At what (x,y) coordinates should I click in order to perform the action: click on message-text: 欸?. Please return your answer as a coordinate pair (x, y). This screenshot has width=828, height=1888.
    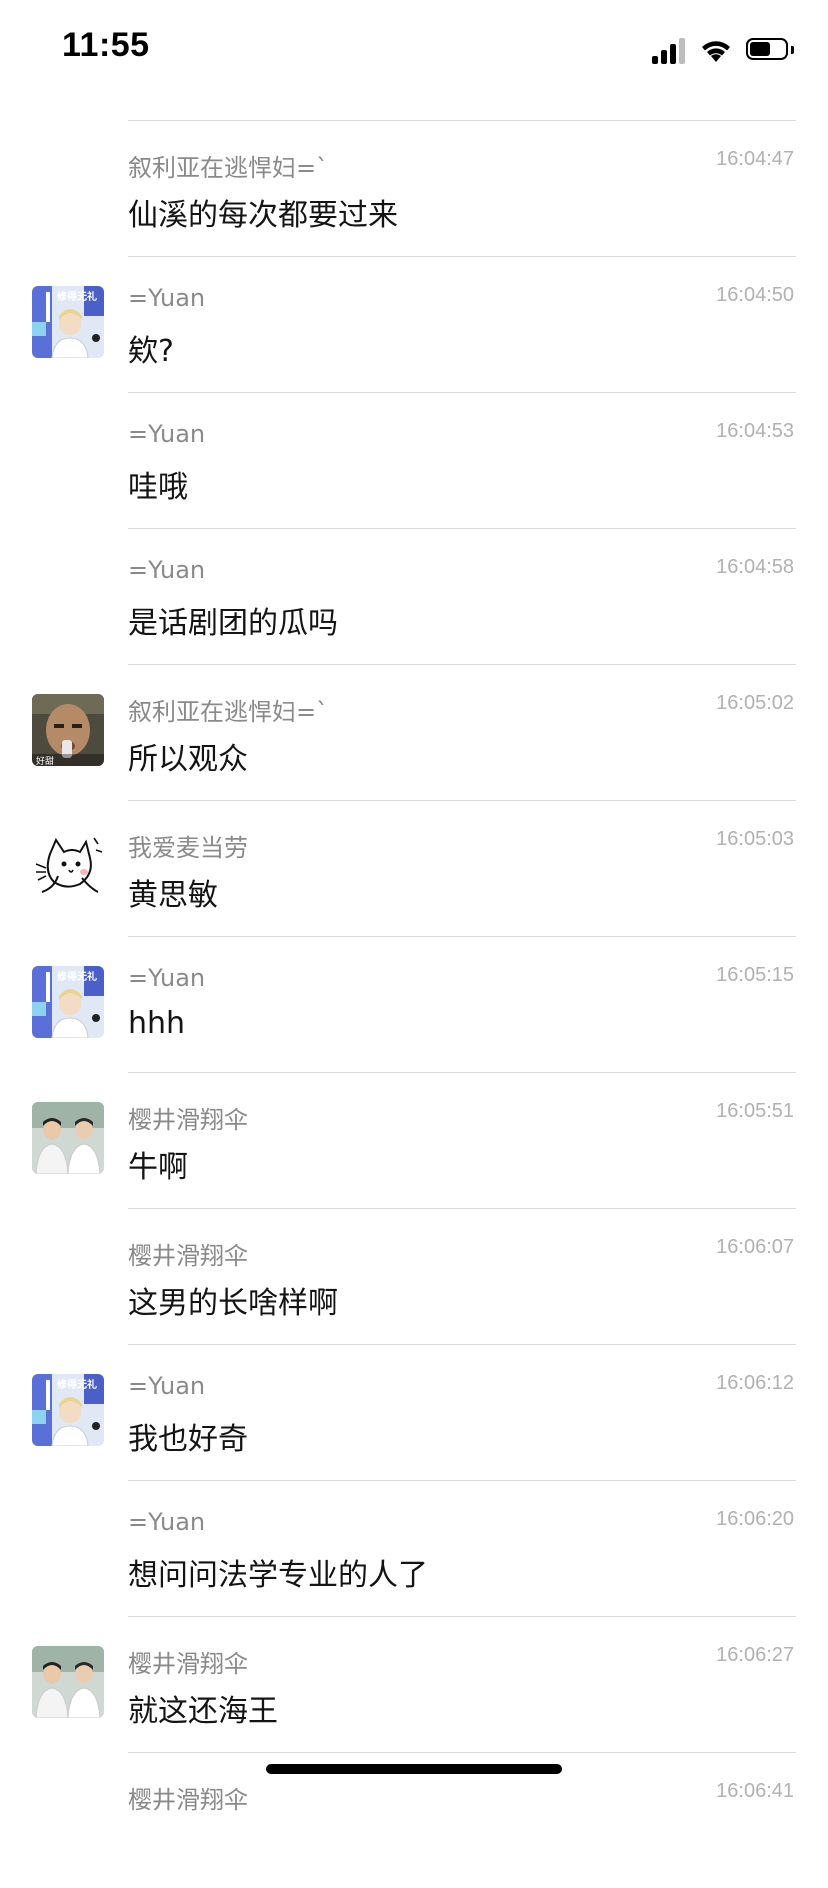
    Looking at the image, I should click on (151, 348).